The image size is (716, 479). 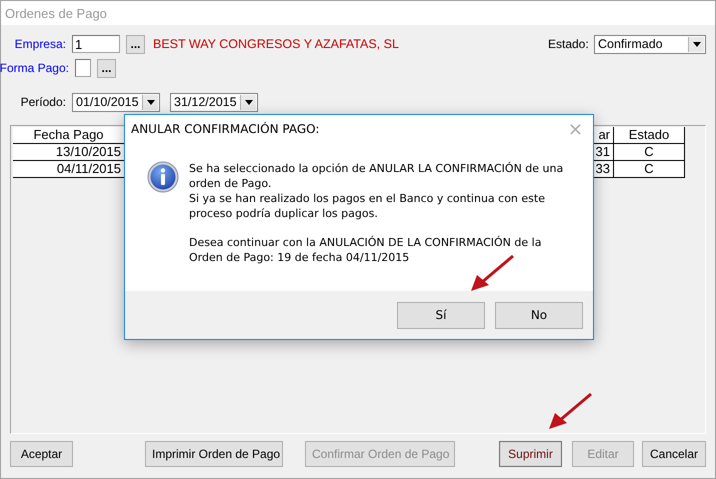 I want to click on estado-select: Confirmado, so click(x=650, y=44).